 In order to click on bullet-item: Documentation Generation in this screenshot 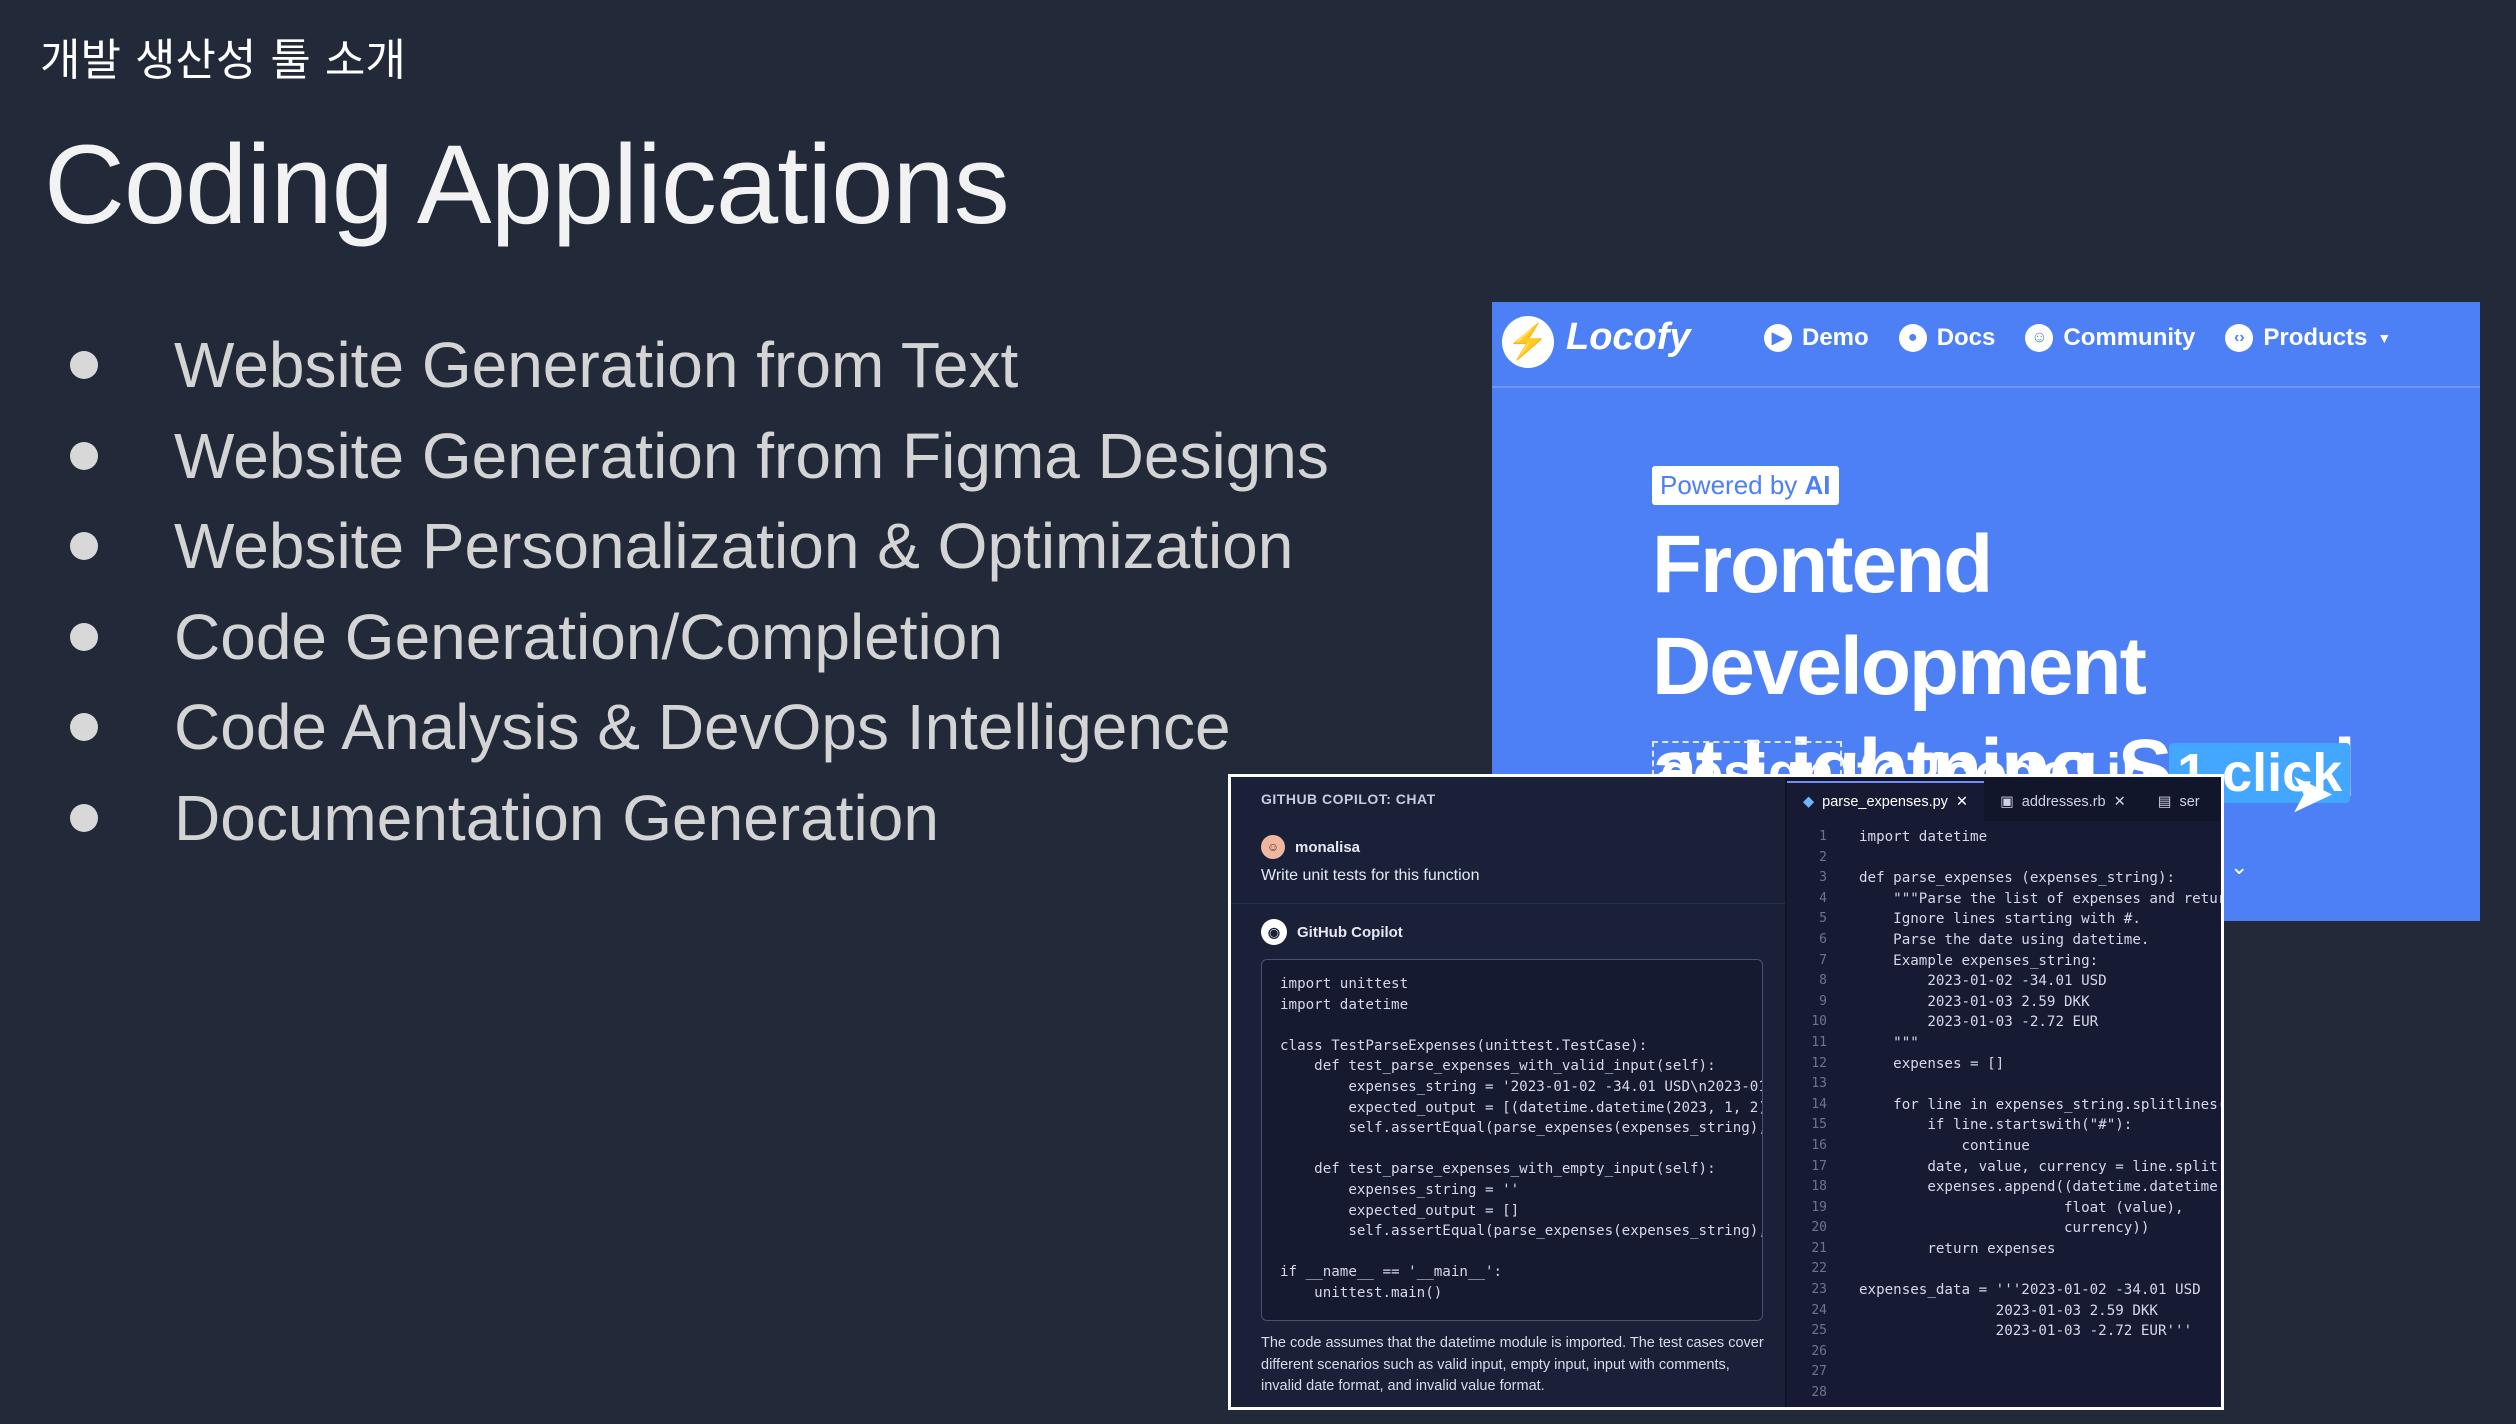, I will do `click(699, 818)`.